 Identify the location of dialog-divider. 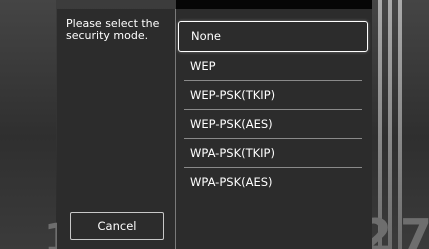
(175, 129).